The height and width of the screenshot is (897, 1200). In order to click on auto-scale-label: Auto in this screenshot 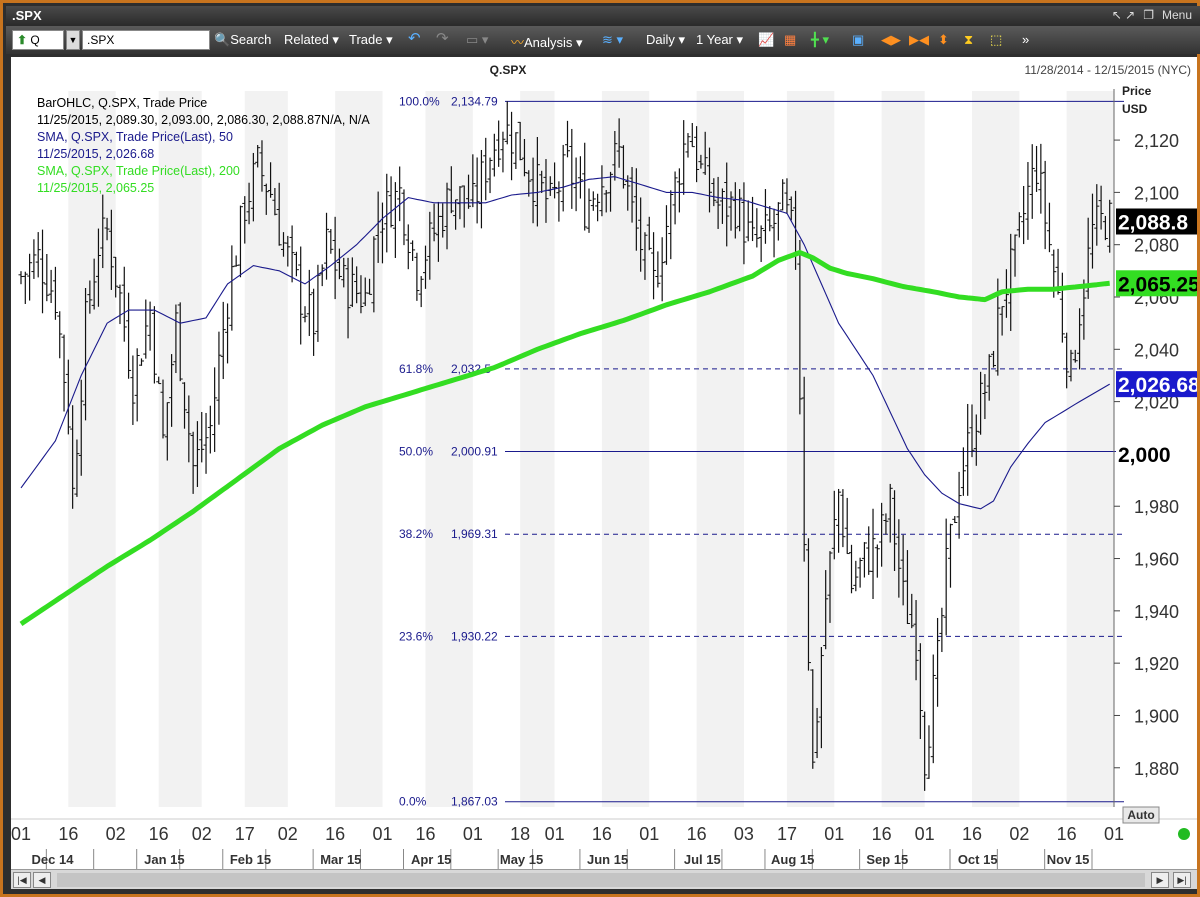, I will do `click(1140, 815)`.